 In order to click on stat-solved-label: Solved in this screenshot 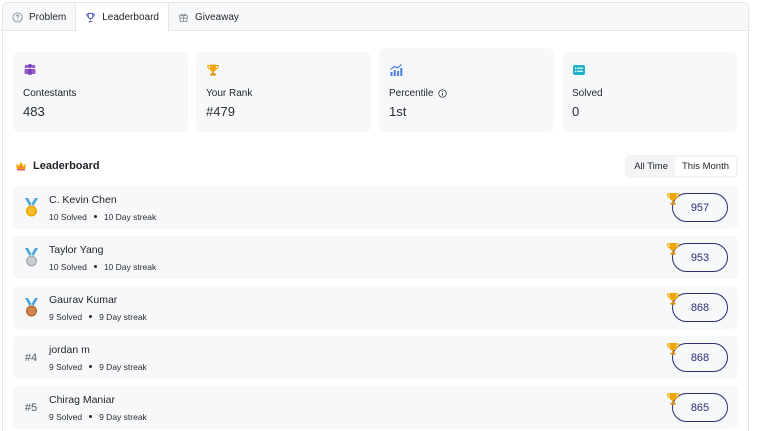, I will do `click(587, 93)`.